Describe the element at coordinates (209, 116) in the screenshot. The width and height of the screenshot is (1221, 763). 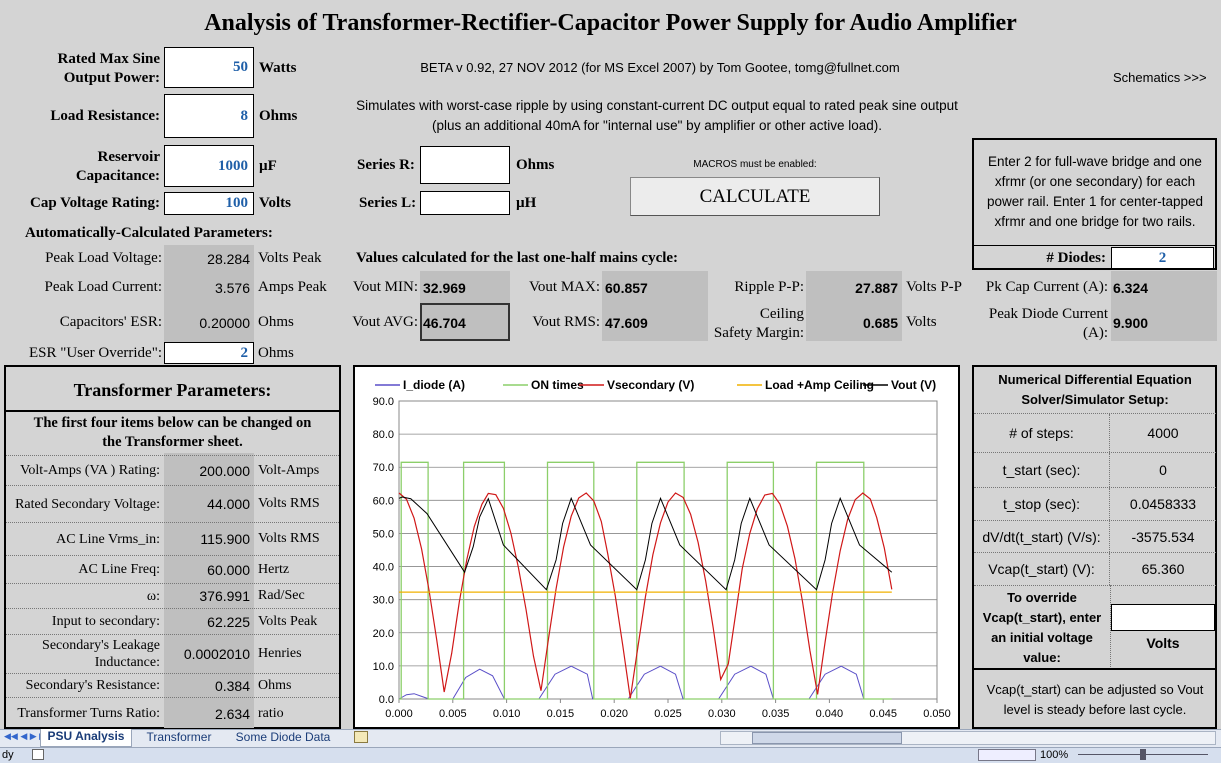
I see `load-resistance-input: 8` at that location.